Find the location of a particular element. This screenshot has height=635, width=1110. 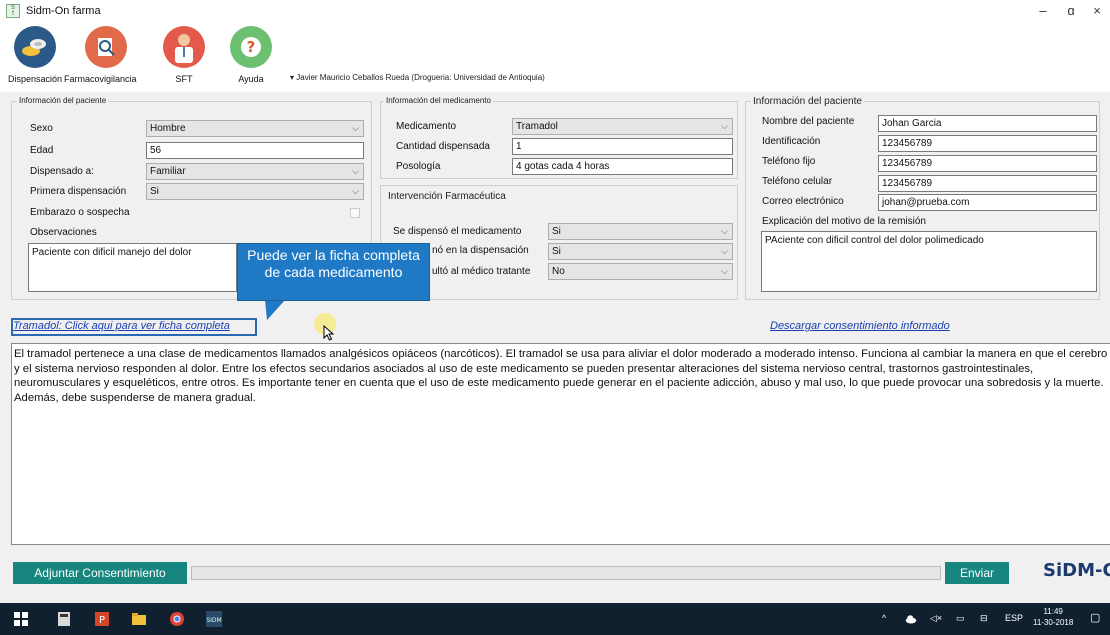

toolbar-label-farmacovigilancia: Farmacovigilancia is located at coordinates (100, 79).